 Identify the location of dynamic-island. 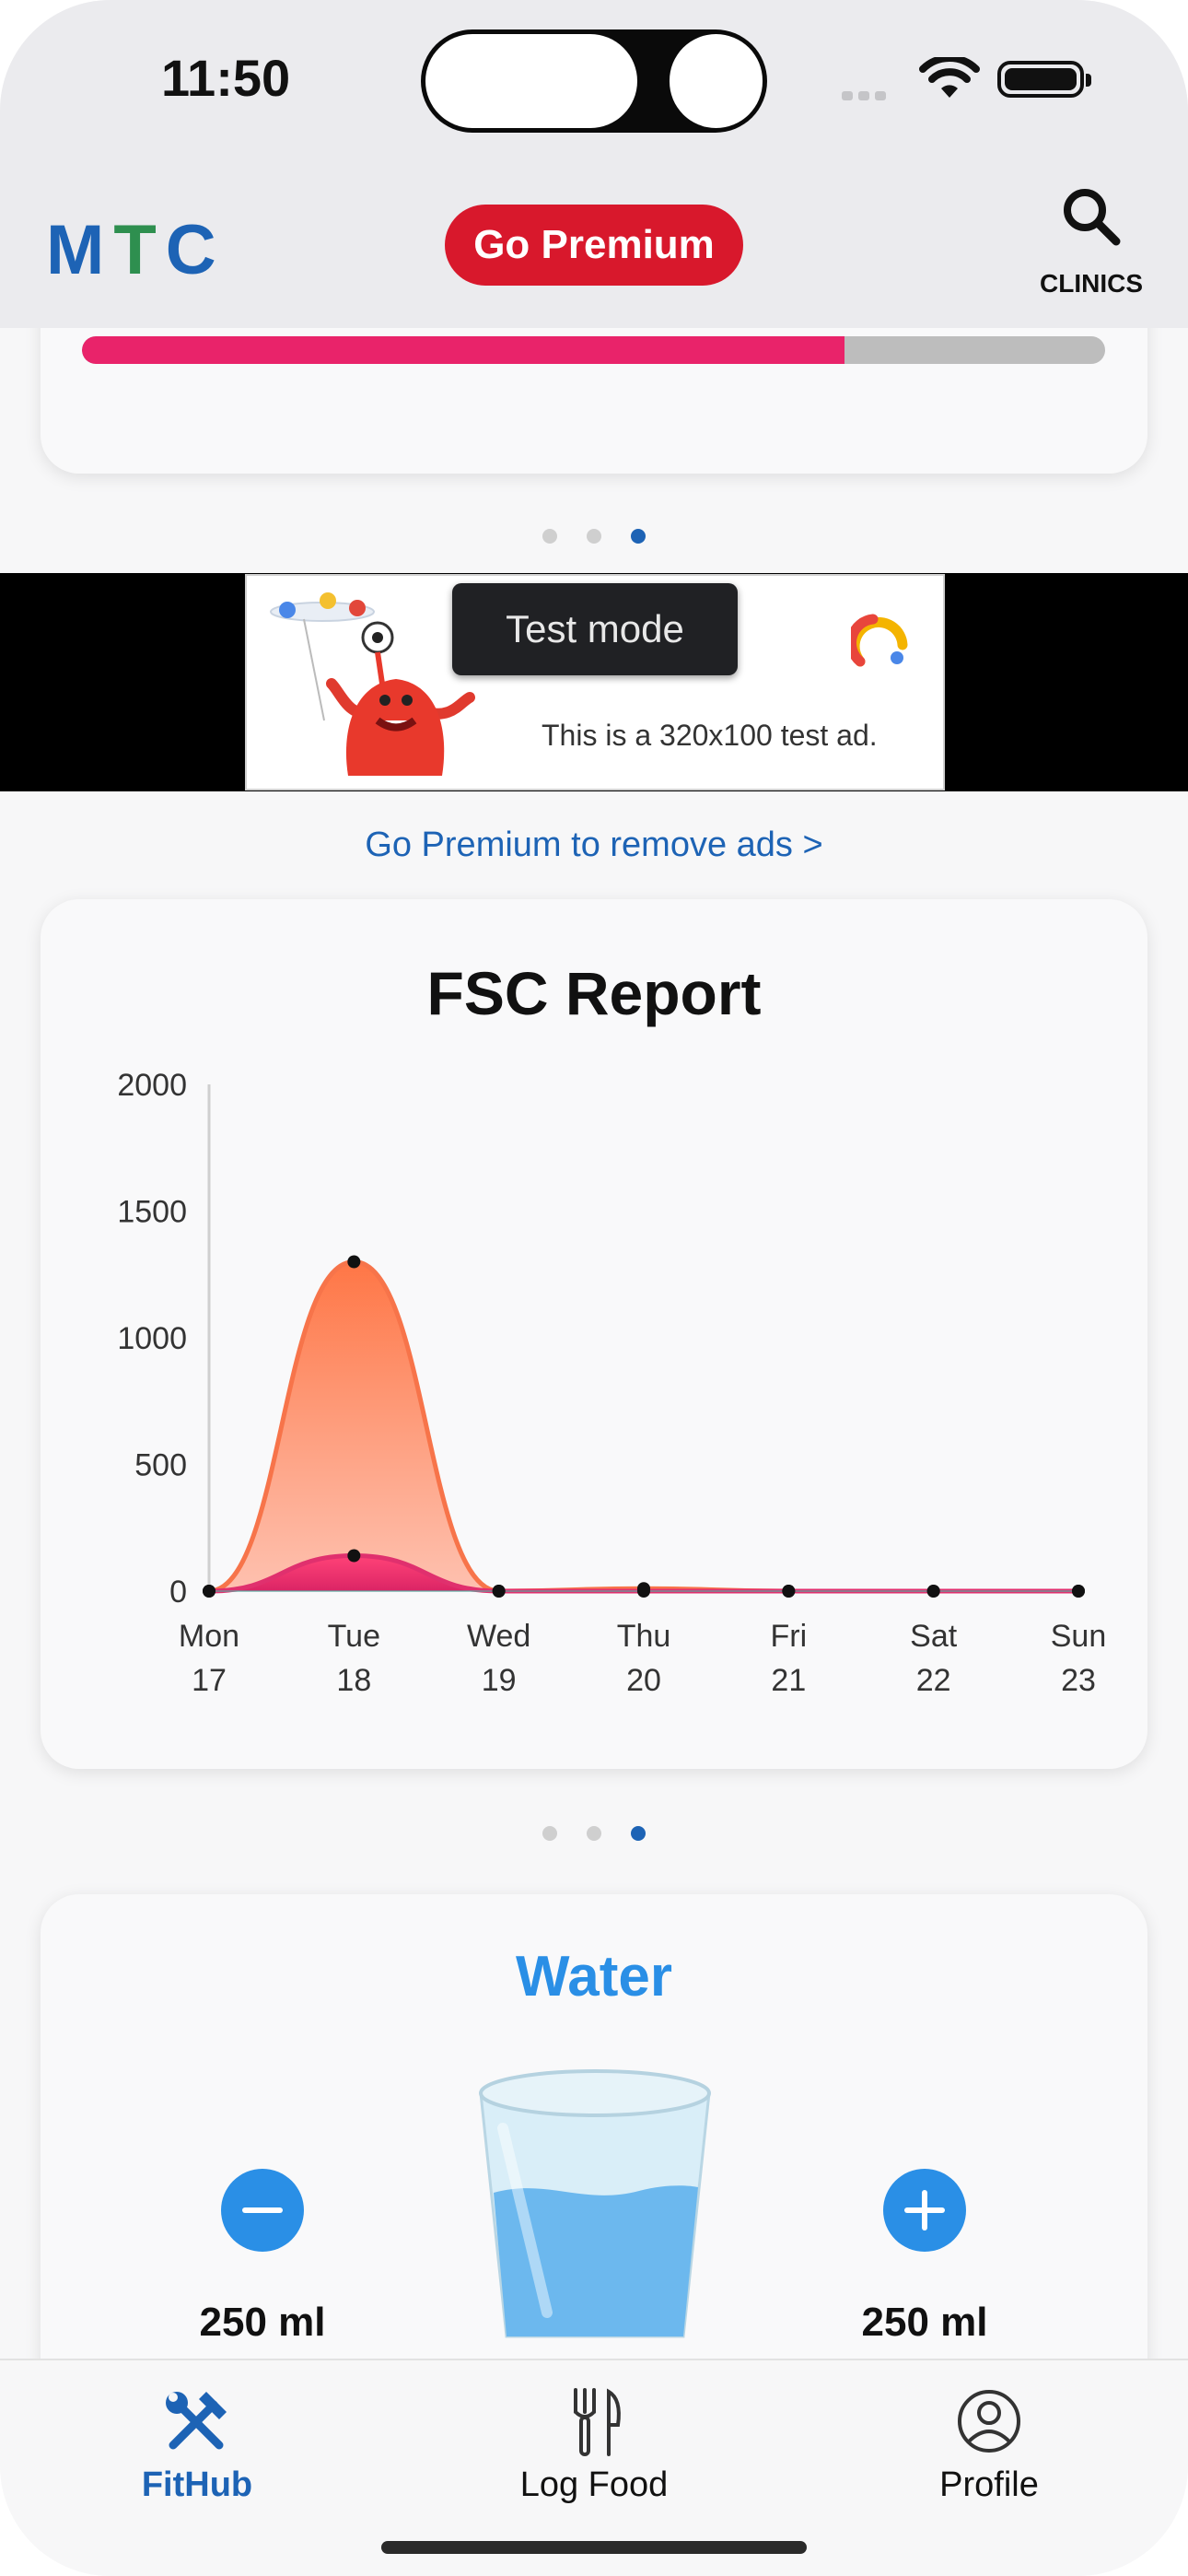
(594, 81).